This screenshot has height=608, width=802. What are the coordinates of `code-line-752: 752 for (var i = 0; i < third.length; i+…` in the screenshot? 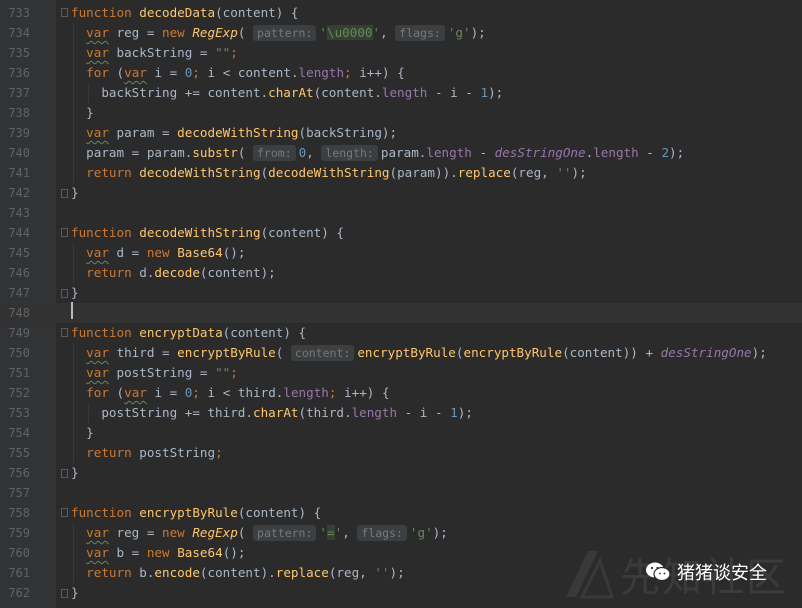 It's located at (401, 393).